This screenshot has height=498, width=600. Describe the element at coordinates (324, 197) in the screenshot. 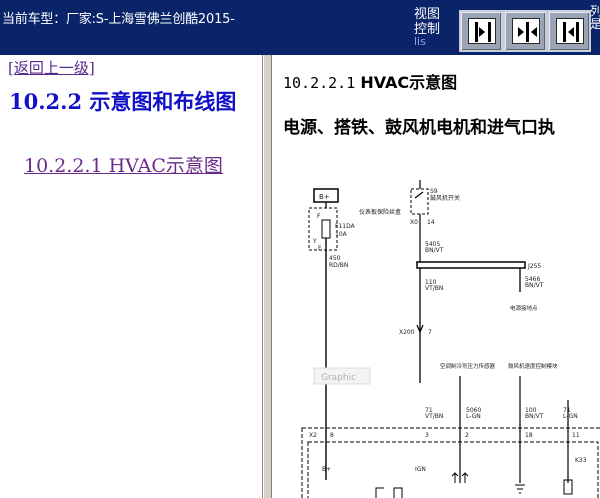

I see `b-plus-label: B+` at that location.